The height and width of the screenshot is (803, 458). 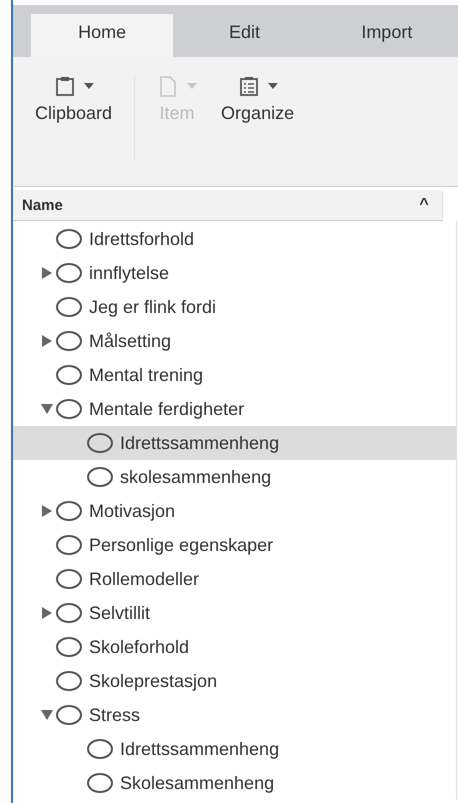 What do you see at coordinates (249, 86) in the screenshot?
I see `list-icon` at bounding box center [249, 86].